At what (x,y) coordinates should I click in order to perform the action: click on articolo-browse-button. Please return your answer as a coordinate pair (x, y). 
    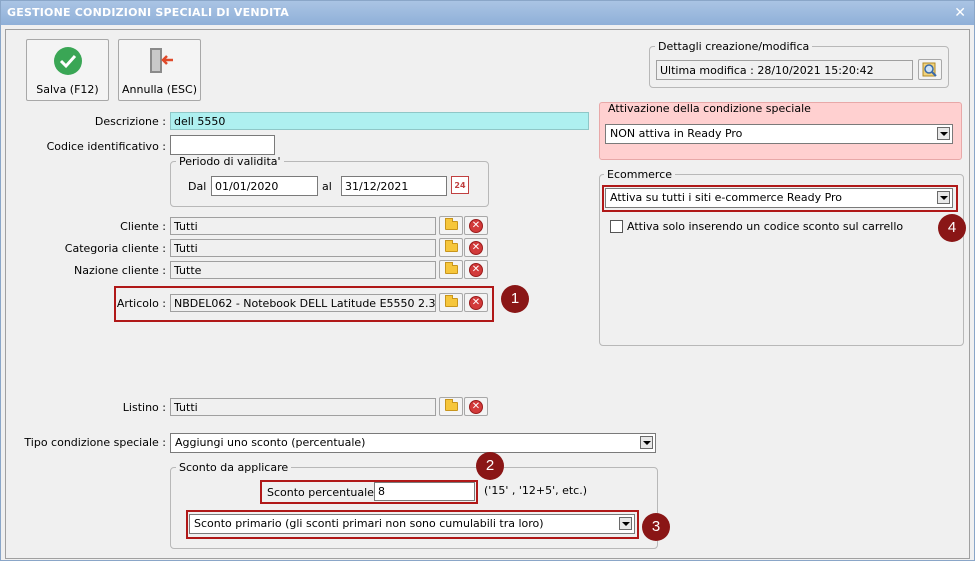
    Looking at the image, I should click on (451, 302).